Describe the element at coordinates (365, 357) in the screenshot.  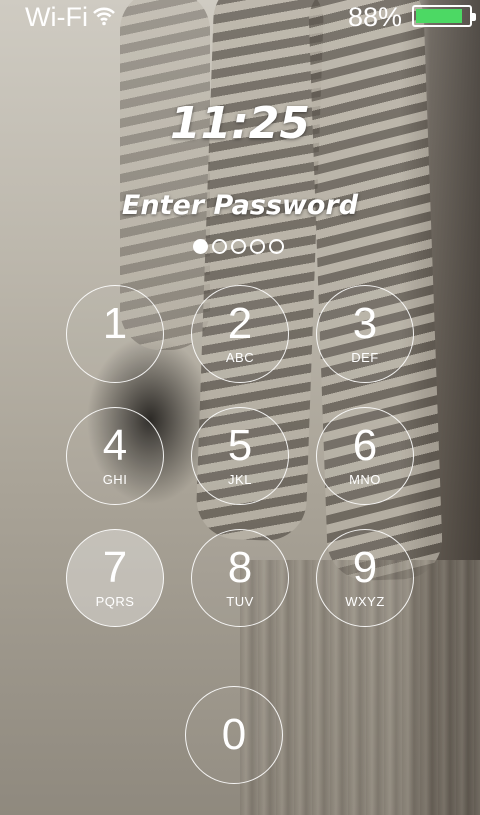
I see `key-letters: DEF` at that location.